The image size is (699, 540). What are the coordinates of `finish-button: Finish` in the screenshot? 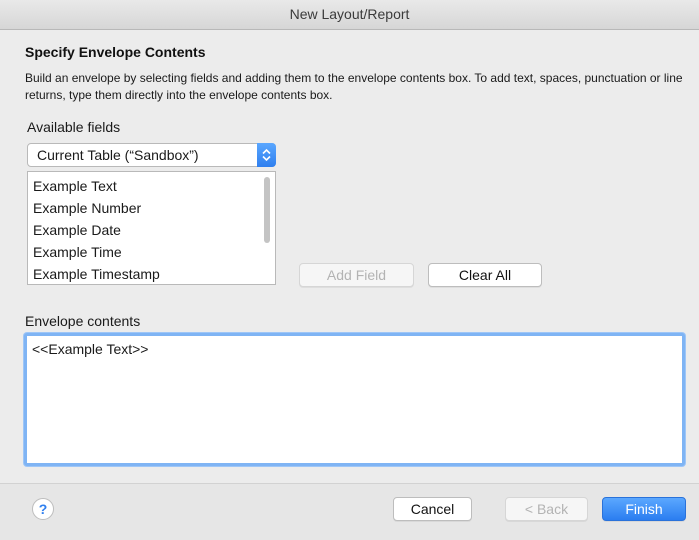 It's located at (644, 509).